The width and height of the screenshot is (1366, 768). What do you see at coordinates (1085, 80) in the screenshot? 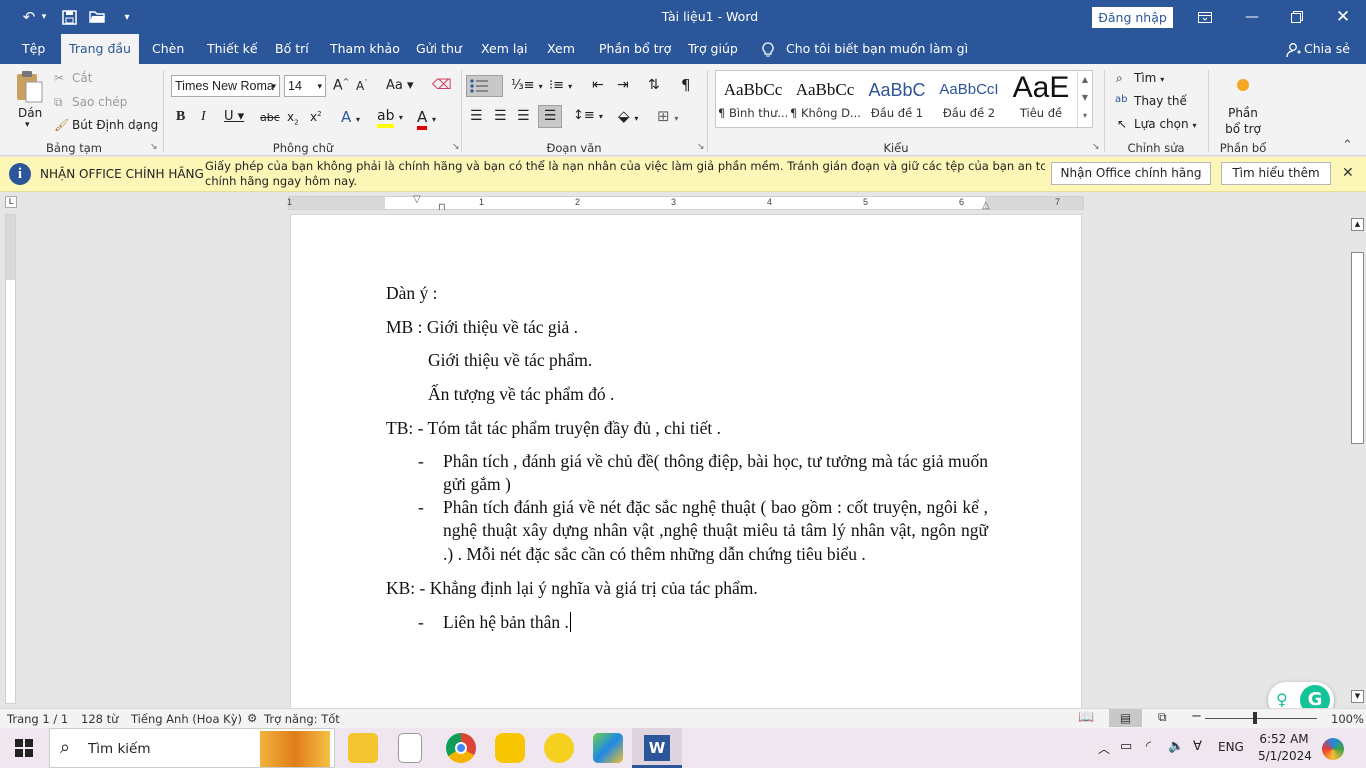
I see `styles-up-icon: ▲` at bounding box center [1085, 80].